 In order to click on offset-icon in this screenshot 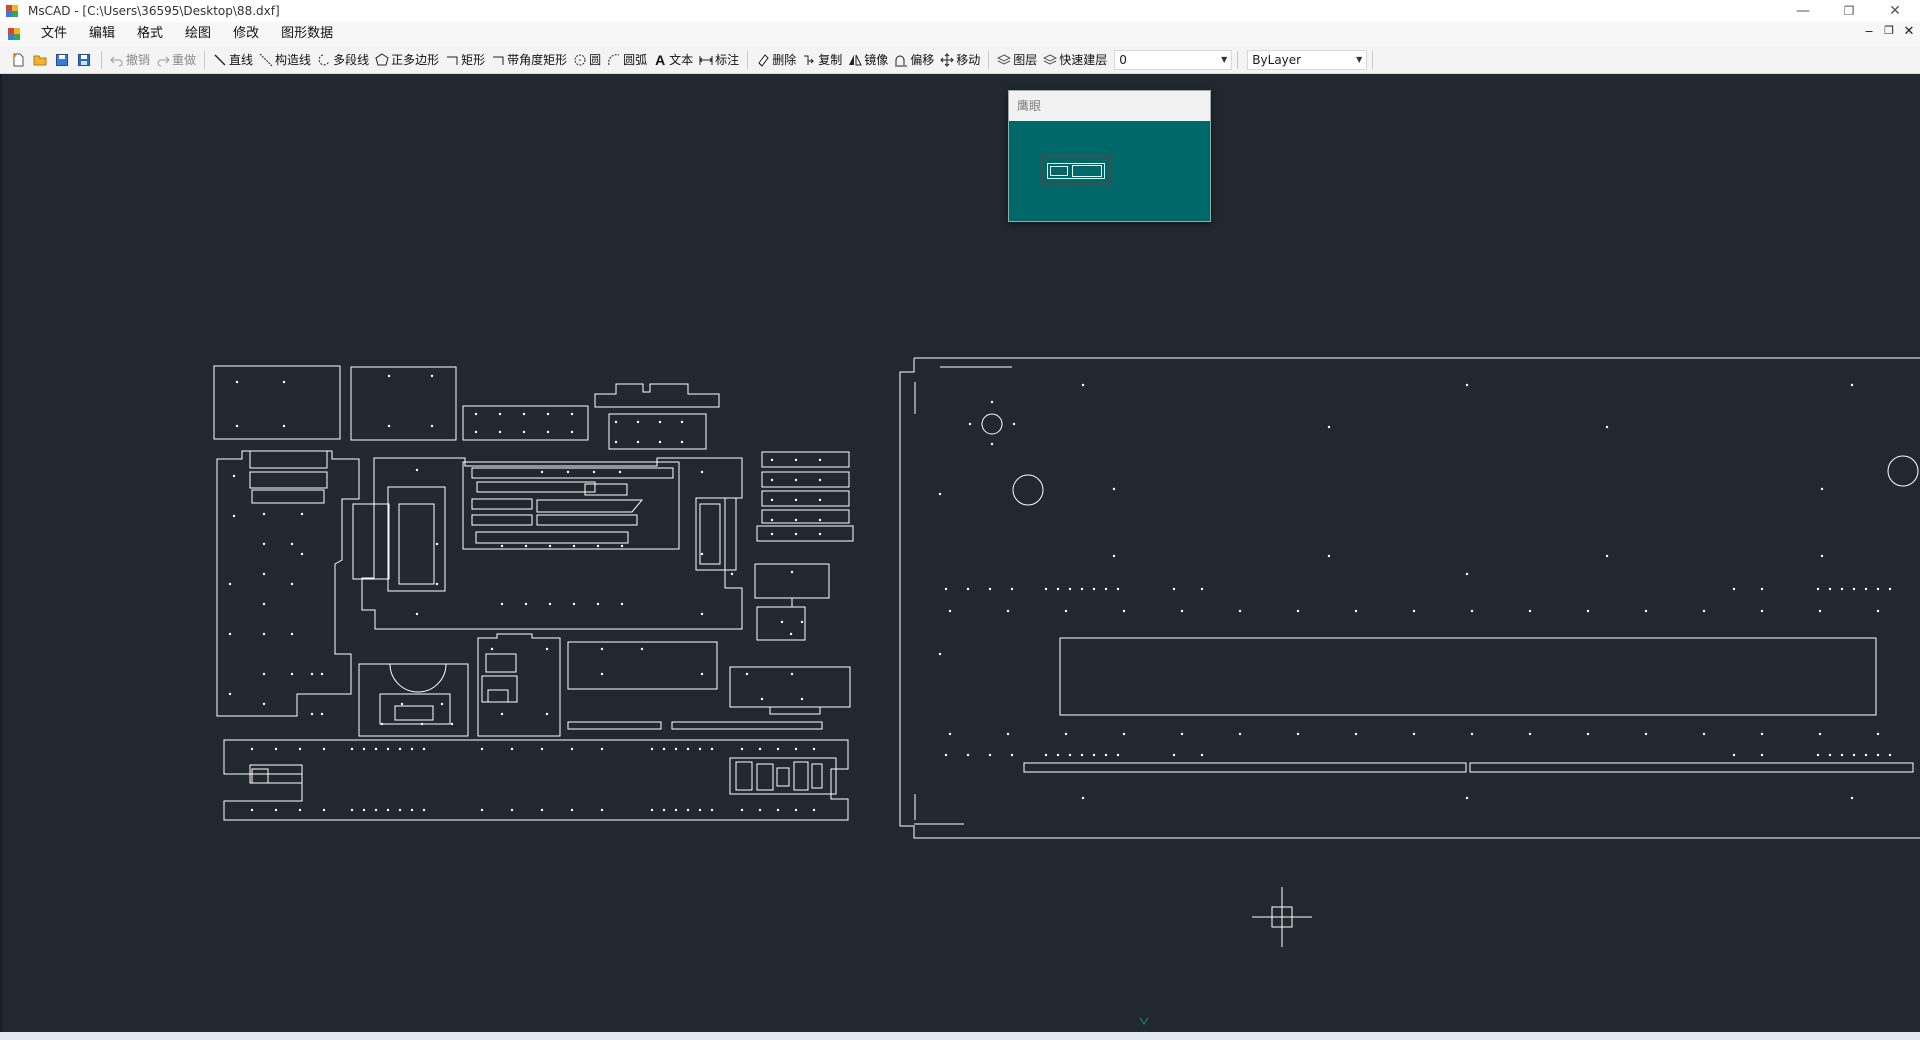, I will do `click(901, 60)`.